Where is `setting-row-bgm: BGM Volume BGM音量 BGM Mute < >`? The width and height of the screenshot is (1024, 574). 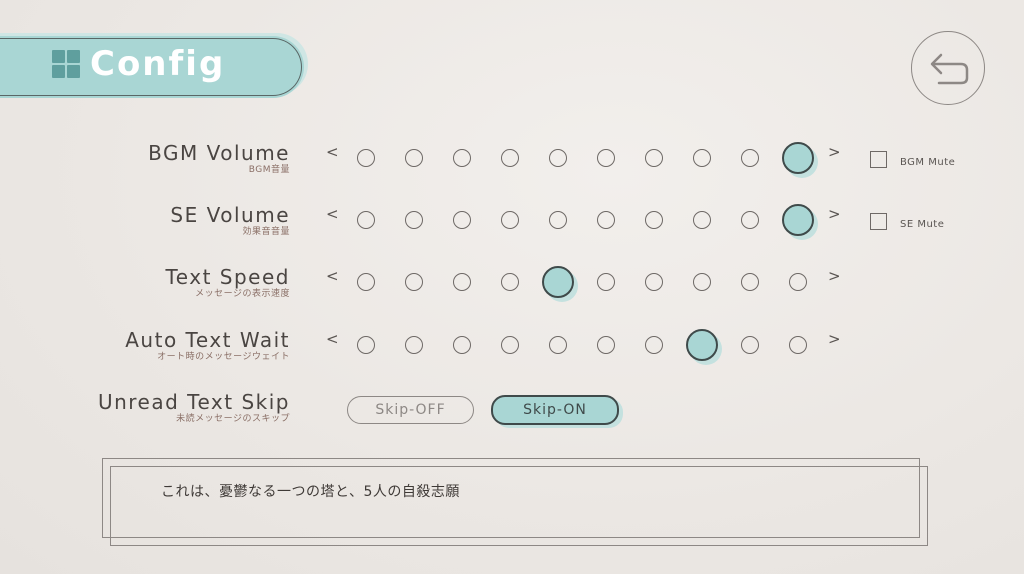 setting-row-bgm: BGM Volume BGM音量 BGM Mute < > is located at coordinates (512, 166).